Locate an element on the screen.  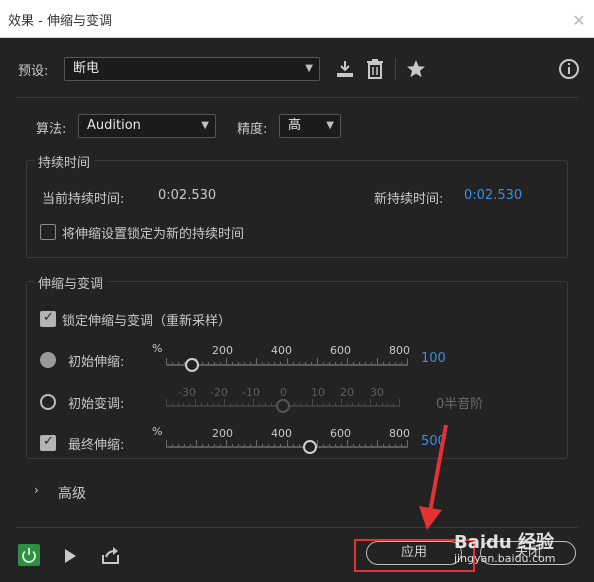
precision-label: 精度: is located at coordinates (252, 129).